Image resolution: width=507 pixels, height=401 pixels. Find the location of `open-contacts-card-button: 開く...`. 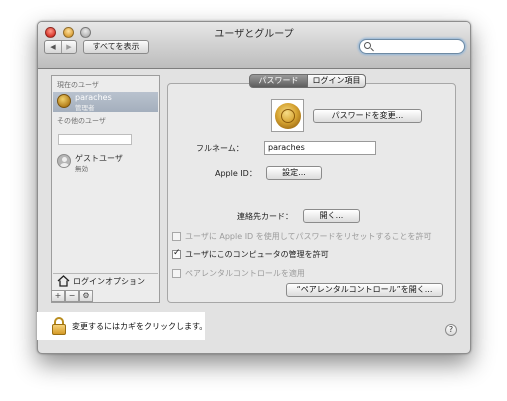

open-contacts-card-button: 開く... is located at coordinates (331, 216).